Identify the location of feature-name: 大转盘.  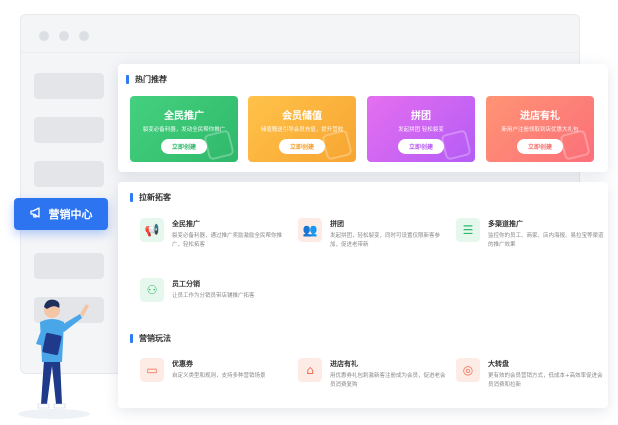
(498, 364).